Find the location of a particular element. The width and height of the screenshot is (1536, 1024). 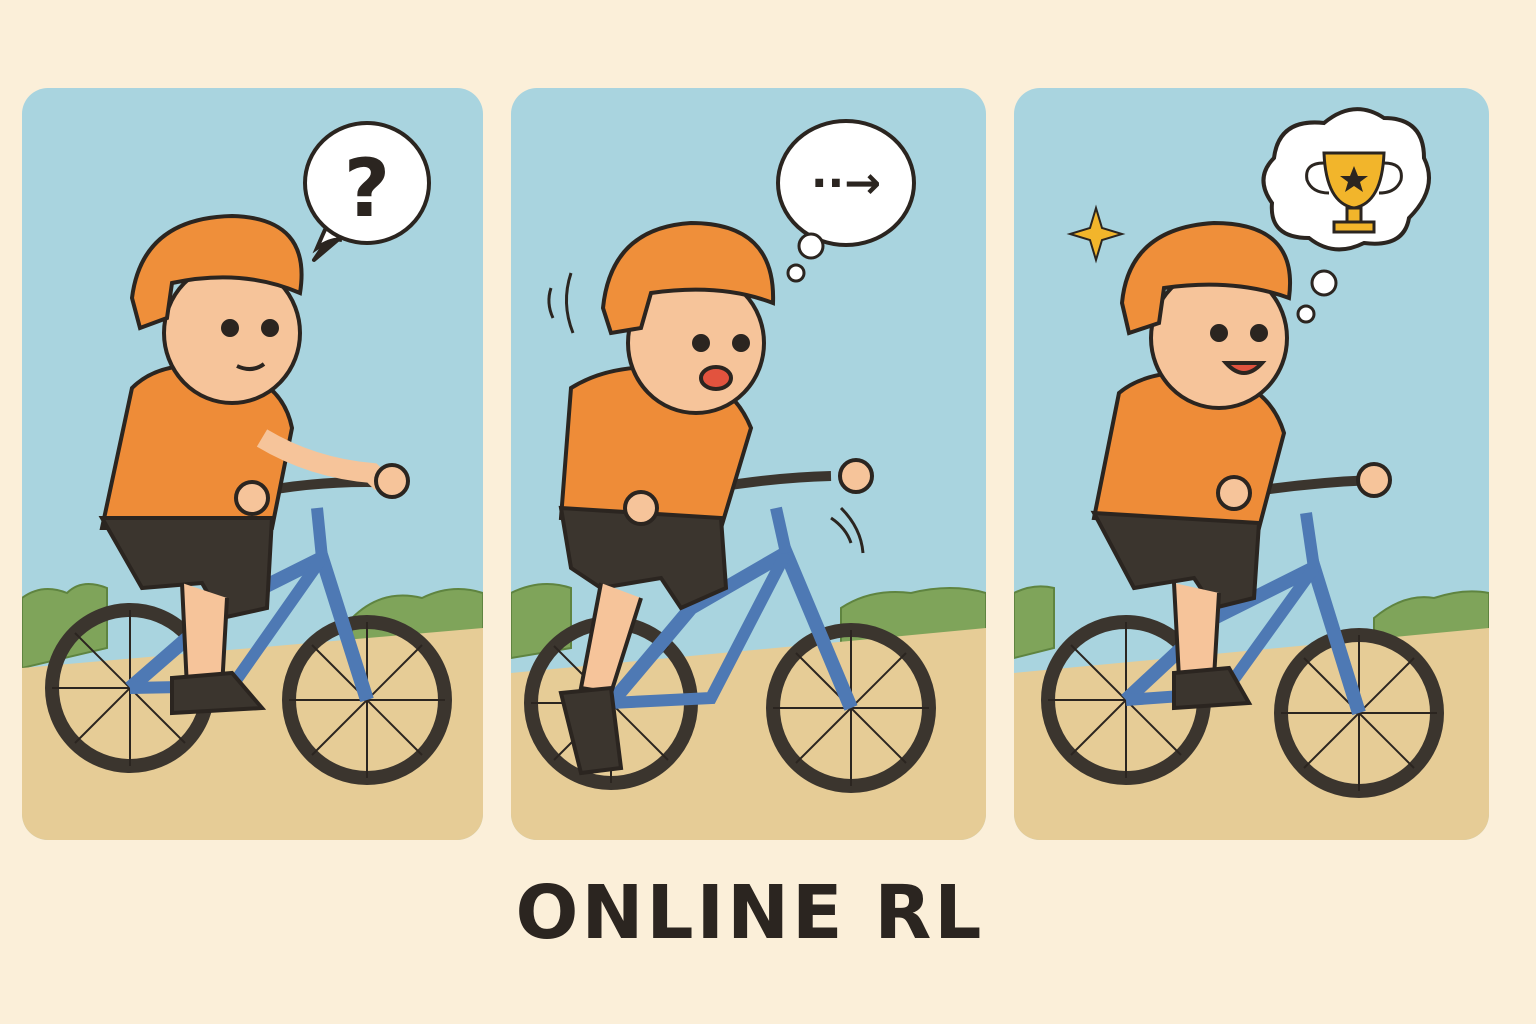

mouth-open is located at coordinates (716, 378).